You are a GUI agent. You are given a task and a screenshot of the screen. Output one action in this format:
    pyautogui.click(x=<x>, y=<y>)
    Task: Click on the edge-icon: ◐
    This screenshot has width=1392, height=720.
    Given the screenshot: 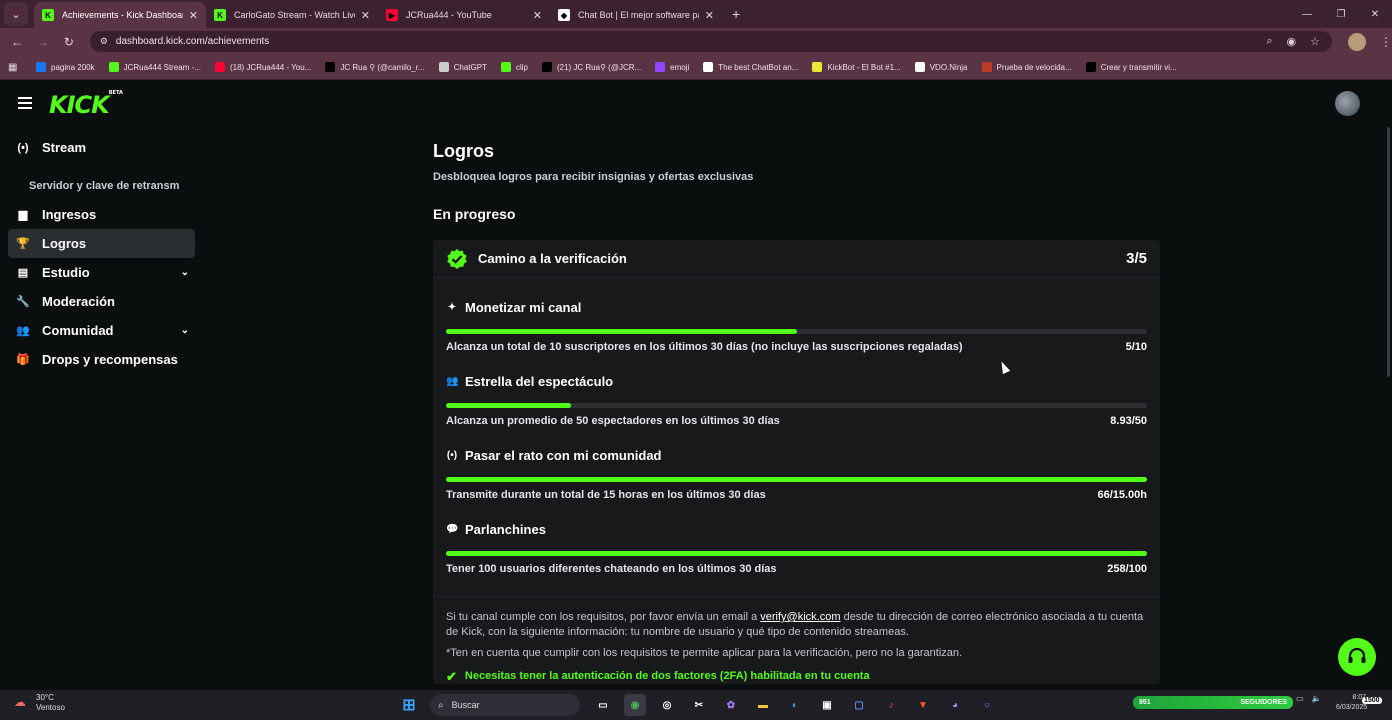 What is the action you would take?
    pyautogui.click(x=795, y=705)
    